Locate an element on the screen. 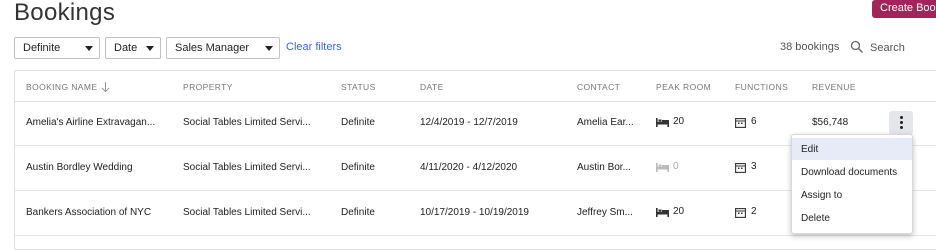 Image resolution: width=936 pixels, height=250 pixels. menu-item-delete: Delete is located at coordinates (852, 218).